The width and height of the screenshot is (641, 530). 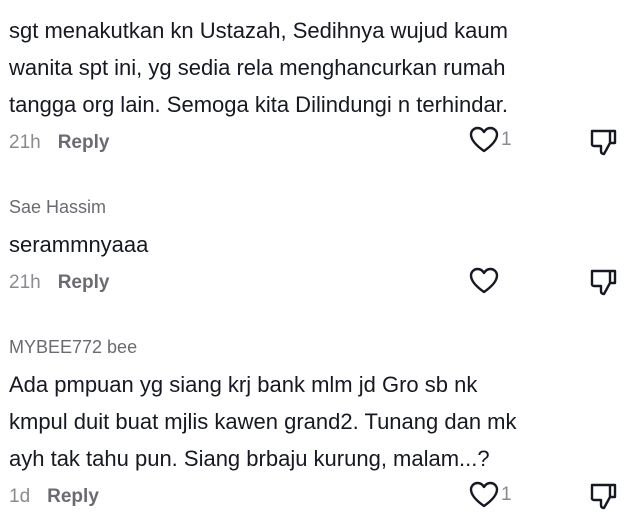 What do you see at coordinates (73, 347) in the screenshot?
I see `comment-author: MYBEE772 bee` at bounding box center [73, 347].